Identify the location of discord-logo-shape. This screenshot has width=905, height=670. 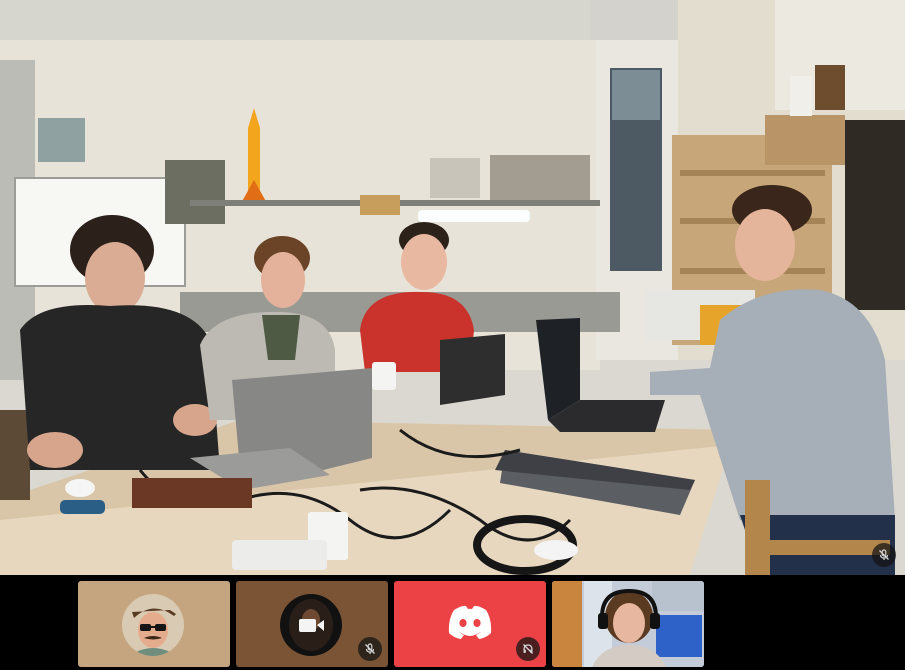
(470, 622).